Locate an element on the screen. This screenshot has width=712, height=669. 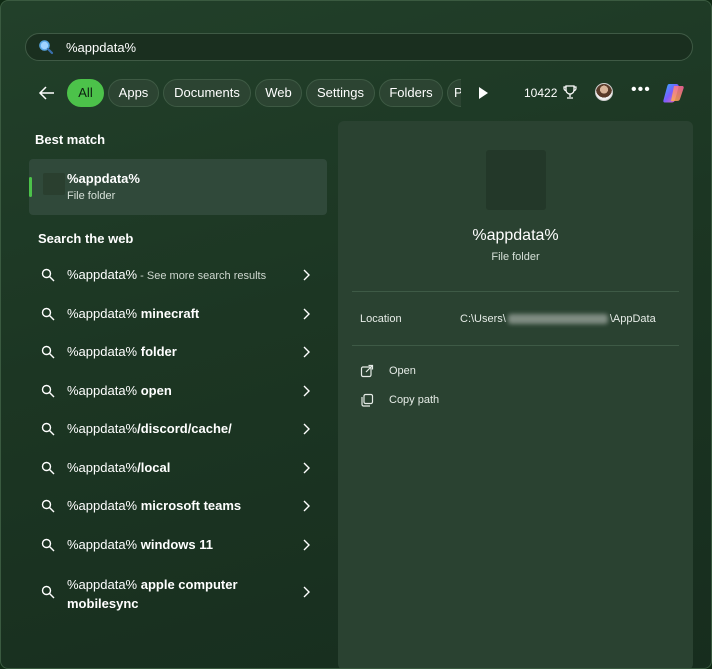
user-avatar is located at coordinates (604, 92).